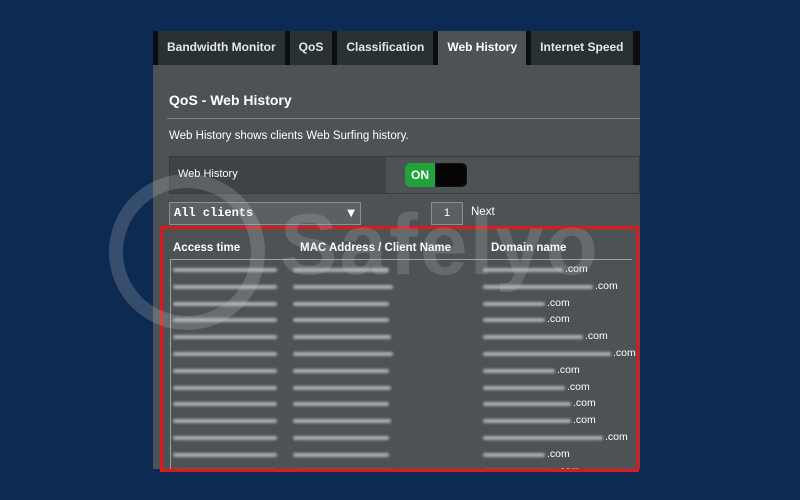 The height and width of the screenshot is (500, 800). What do you see at coordinates (401, 259) in the screenshot?
I see `header-divider` at bounding box center [401, 259].